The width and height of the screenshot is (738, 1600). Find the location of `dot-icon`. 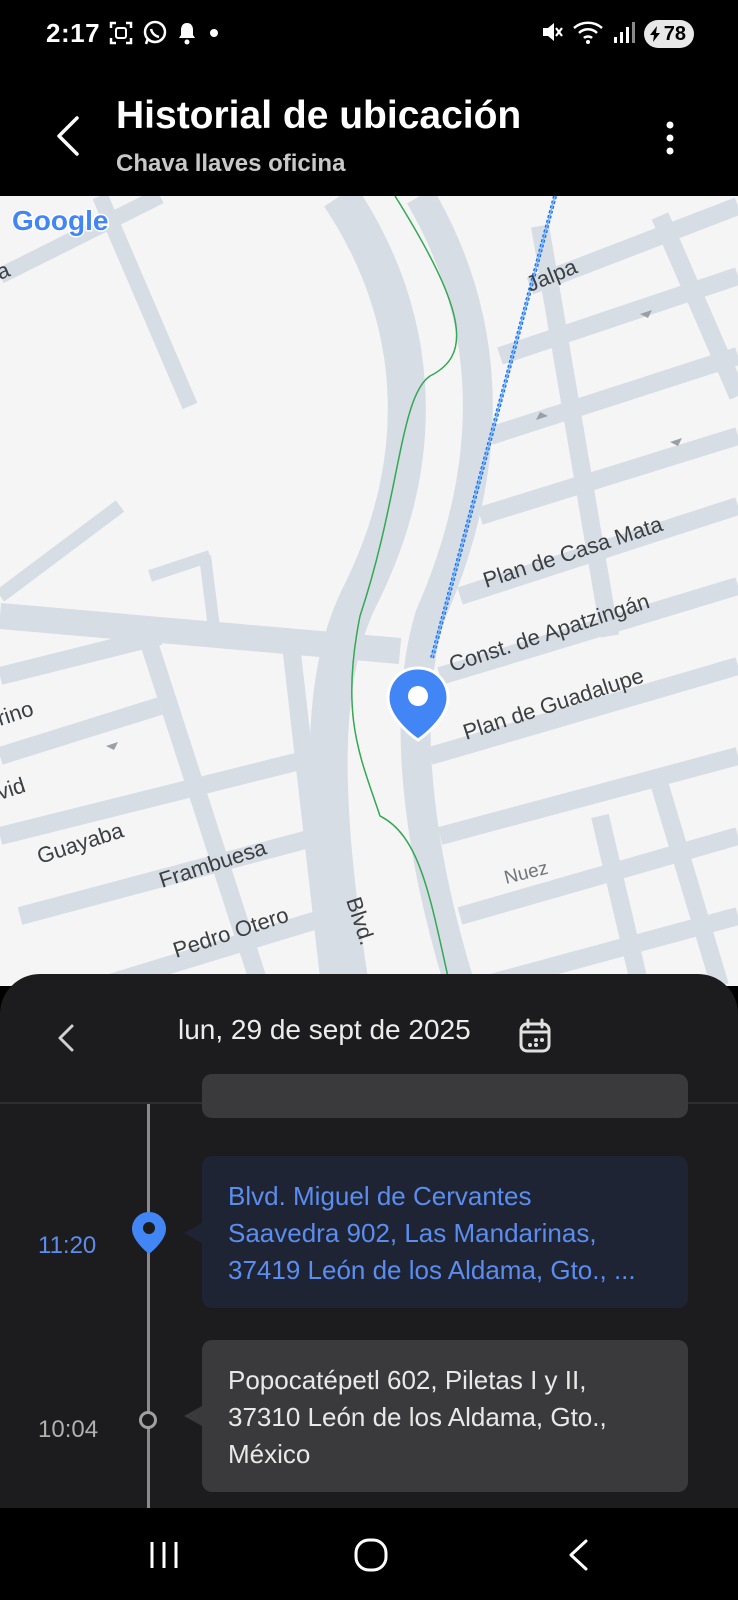

dot-icon is located at coordinates (214, 35).